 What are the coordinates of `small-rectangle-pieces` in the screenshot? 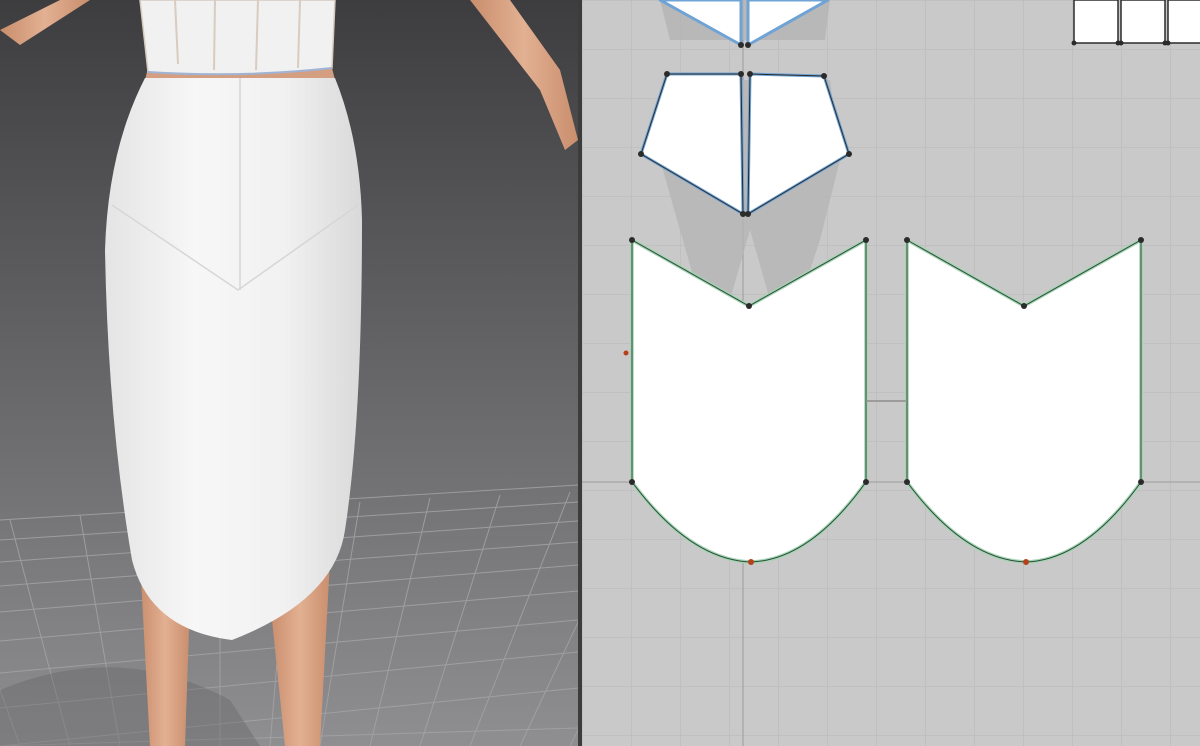 It's located at (1136, 22).